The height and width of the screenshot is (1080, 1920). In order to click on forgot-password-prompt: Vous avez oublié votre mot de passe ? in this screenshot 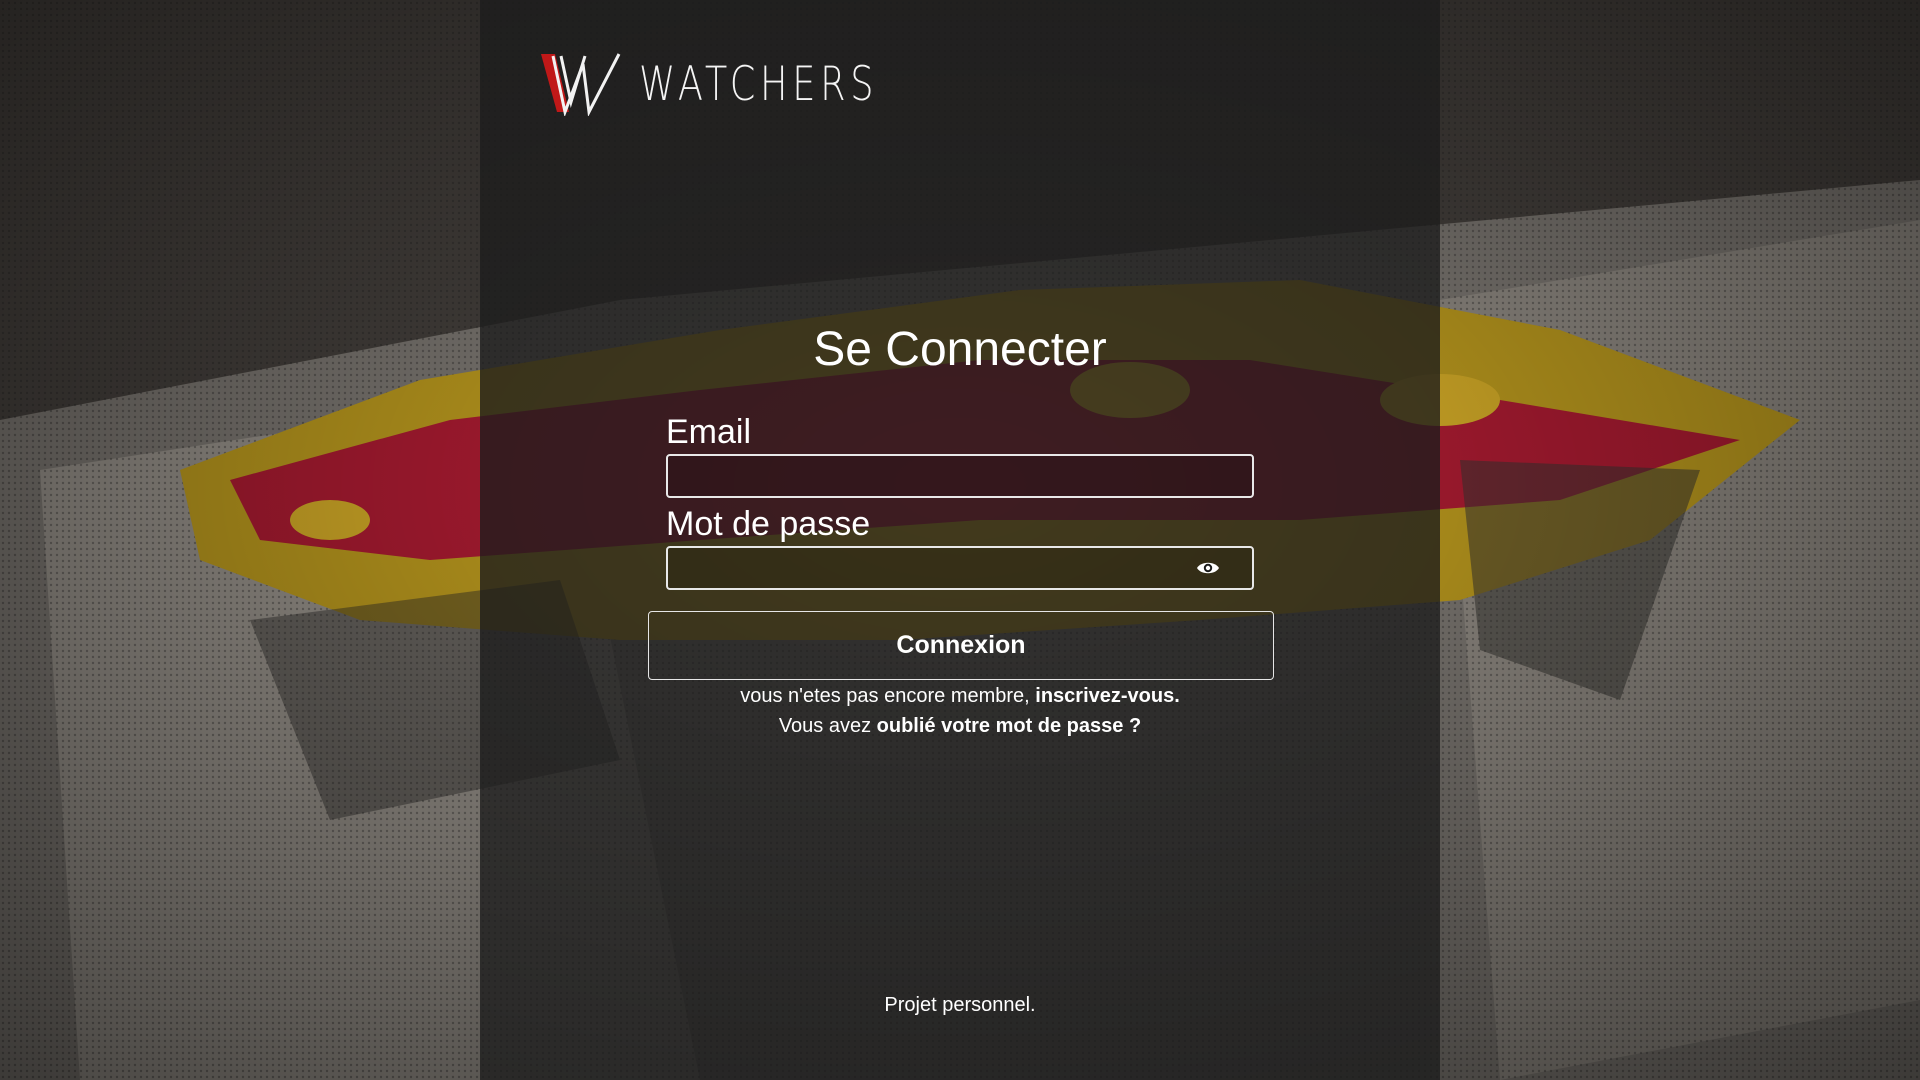, I will do `click(960, 726)`.